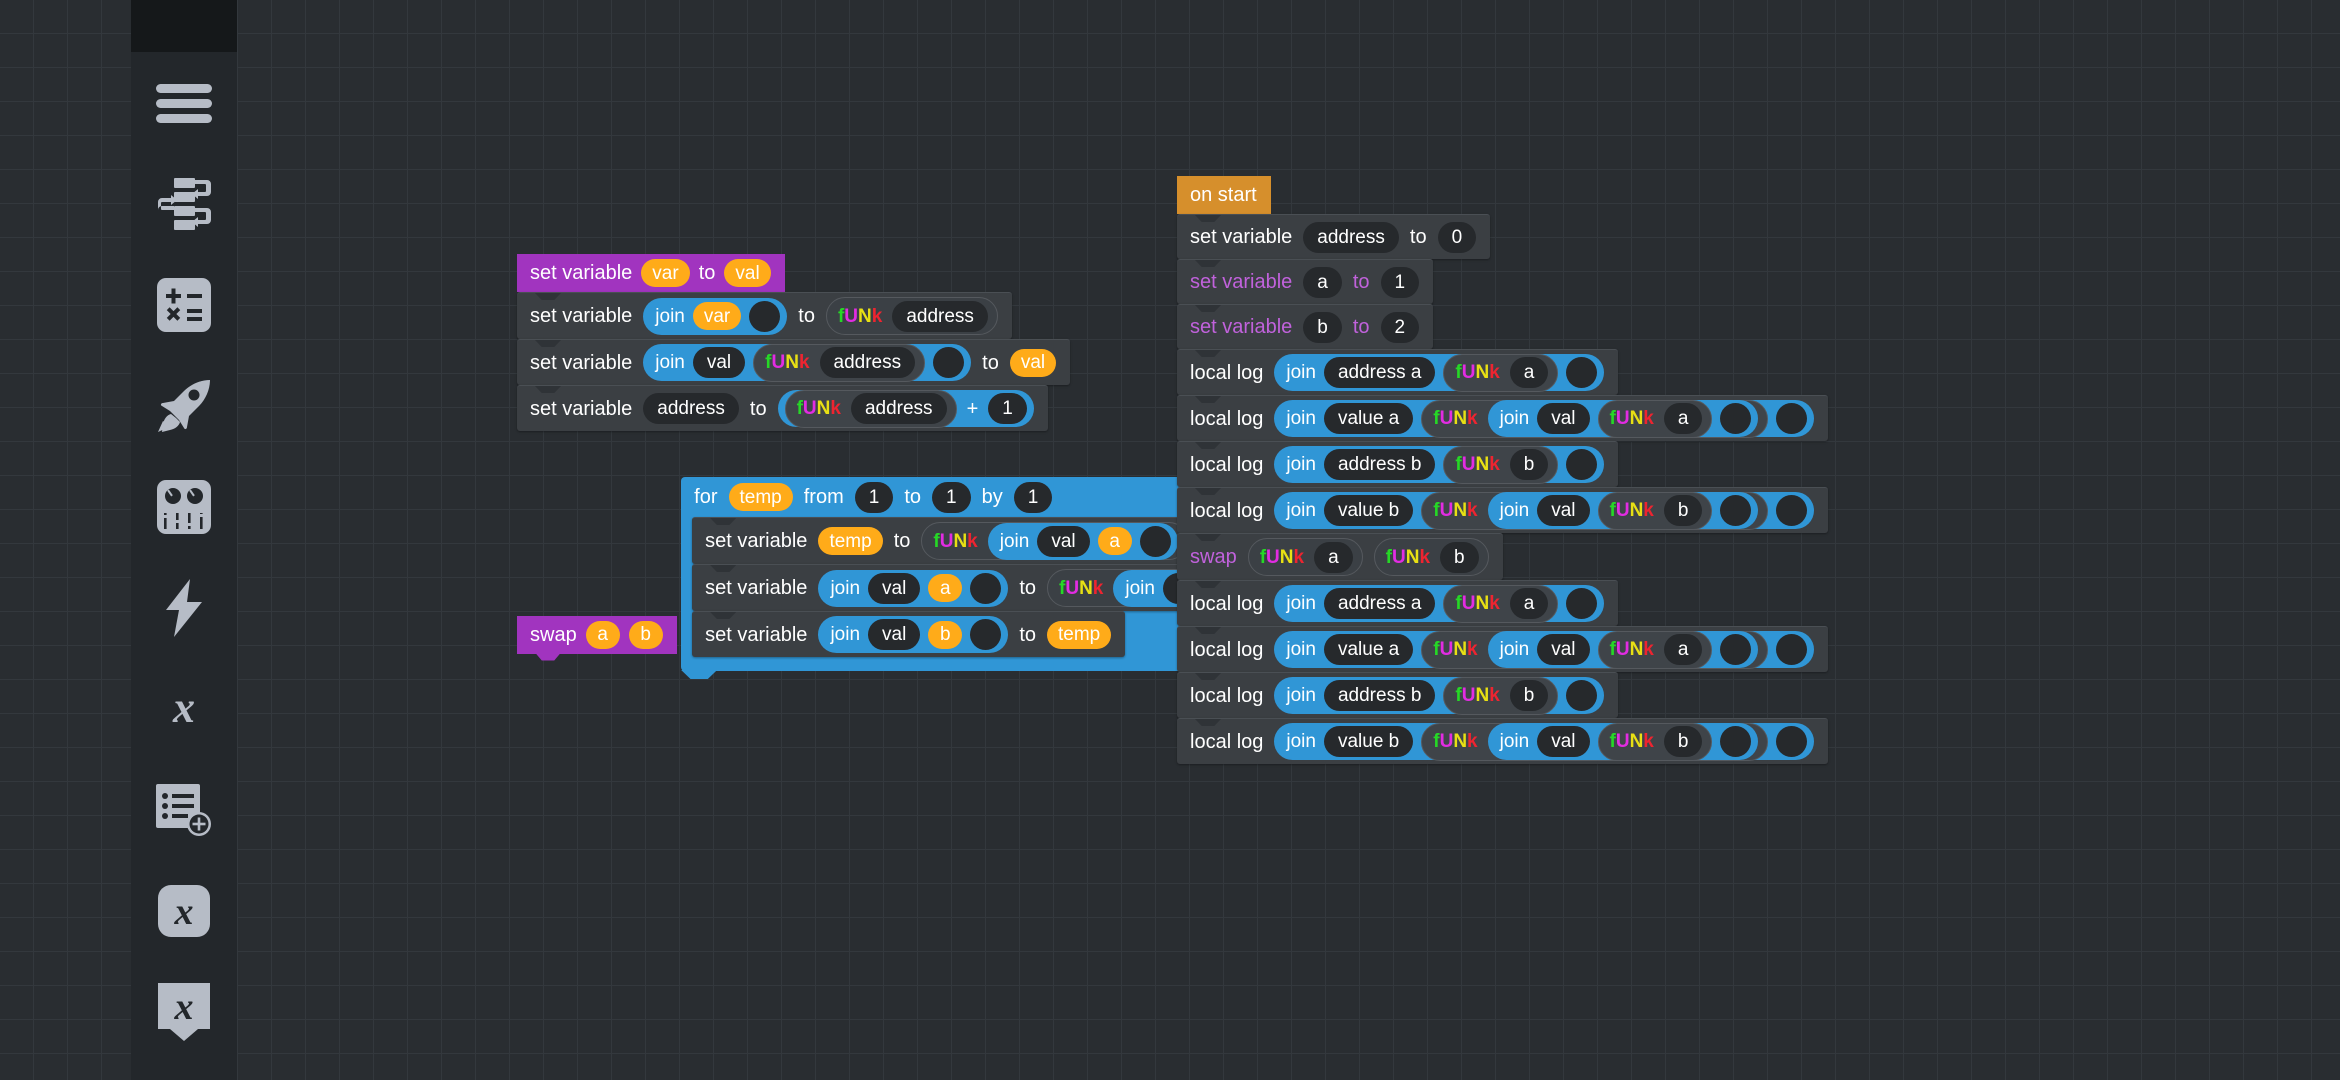 This screenshot has height=1080, width=2340. Describe the element at coordinates (1439, 603) in the screenshot. I see `reporter-join: join address a fUNk a` at that location.